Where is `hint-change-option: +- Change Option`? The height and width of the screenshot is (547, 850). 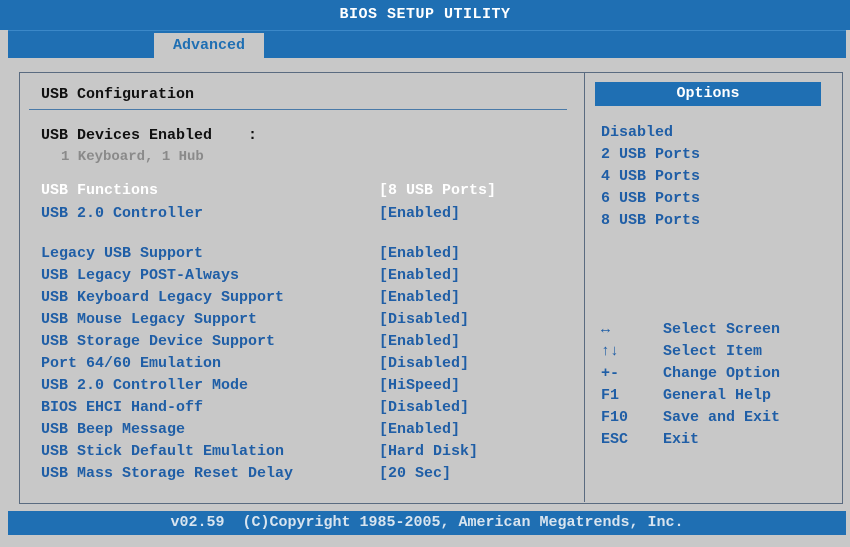
hint-change-option: +- Change Option is located at coordinates (716, 374).